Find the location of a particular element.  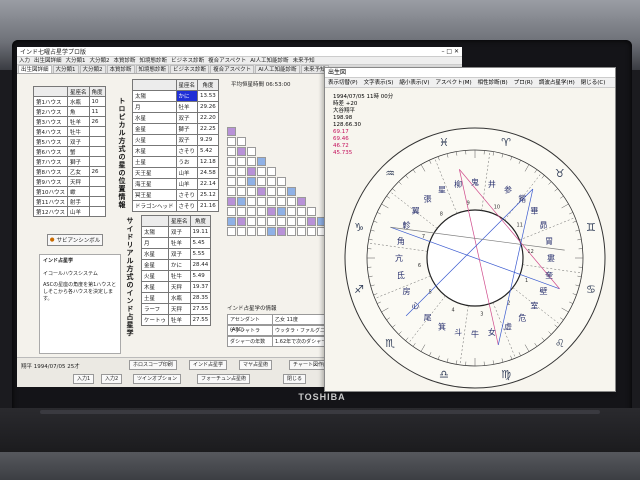

sidereal-time-label: 平均恒星時間 is located at coordinates (248, 85).